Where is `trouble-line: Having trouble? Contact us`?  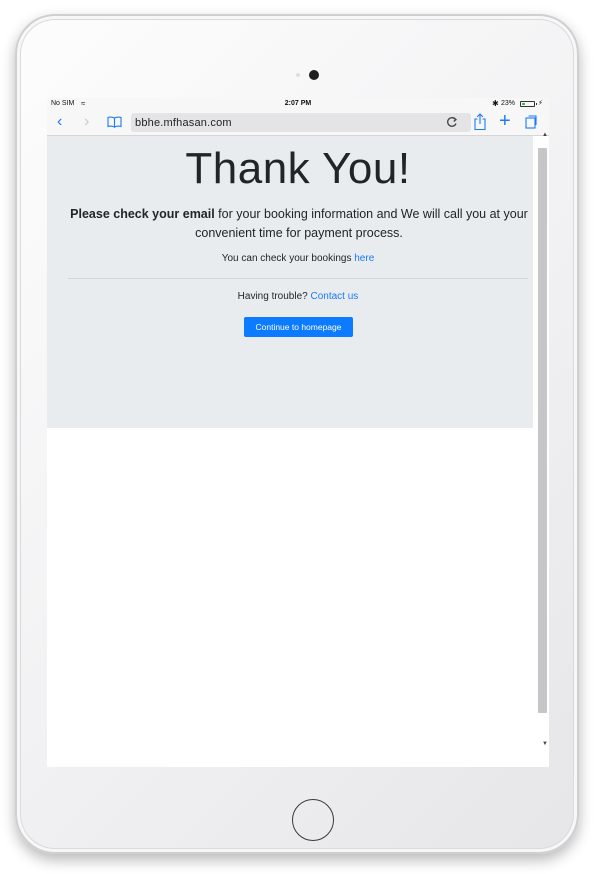
trouble-line: Having trouble? Contact us is located at coordinates (298, 296).